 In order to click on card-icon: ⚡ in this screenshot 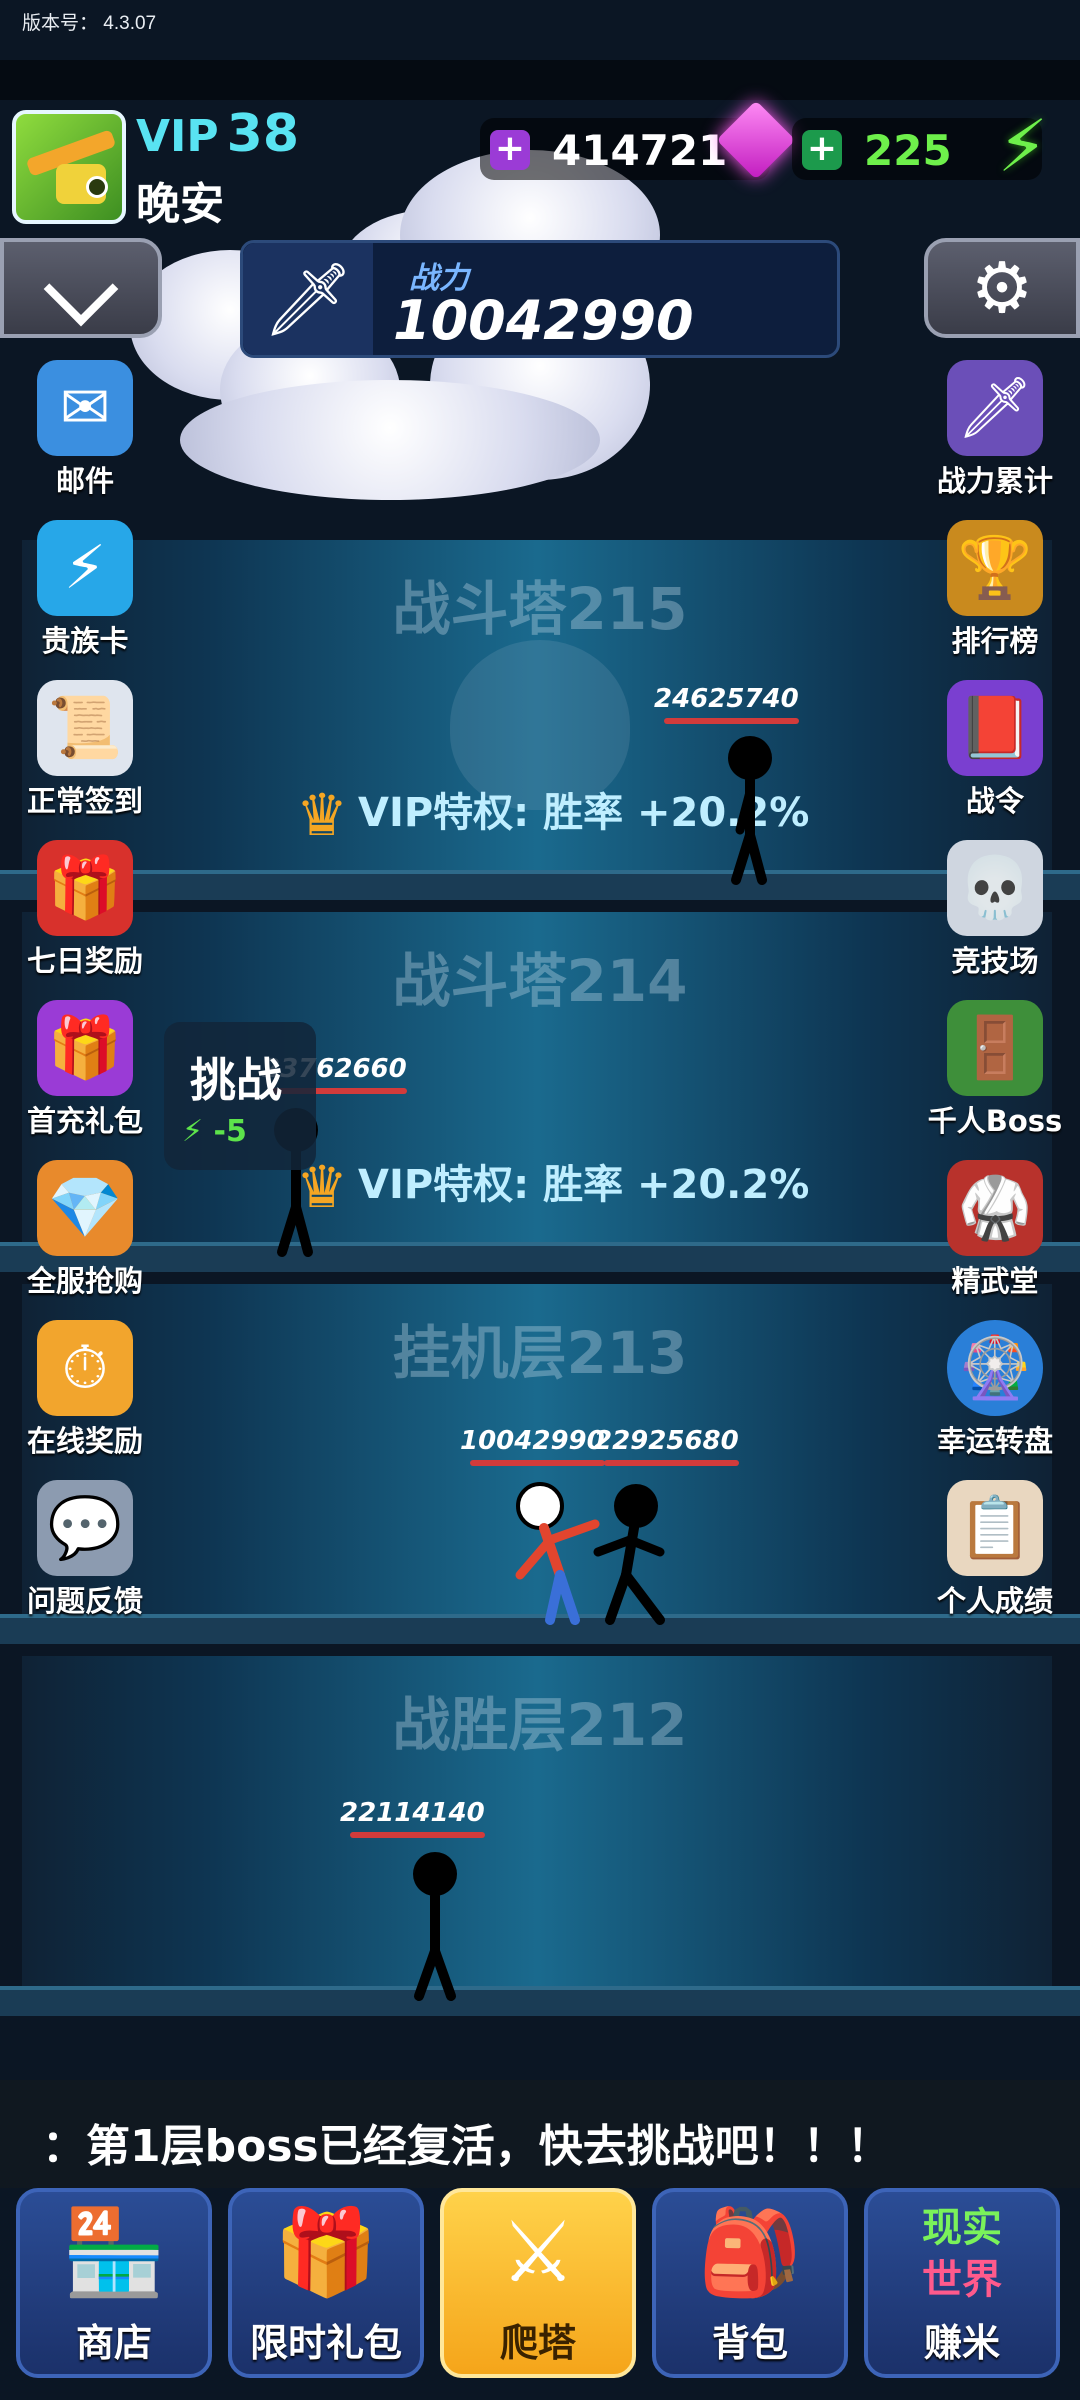, I will do `click(85, 568)`.